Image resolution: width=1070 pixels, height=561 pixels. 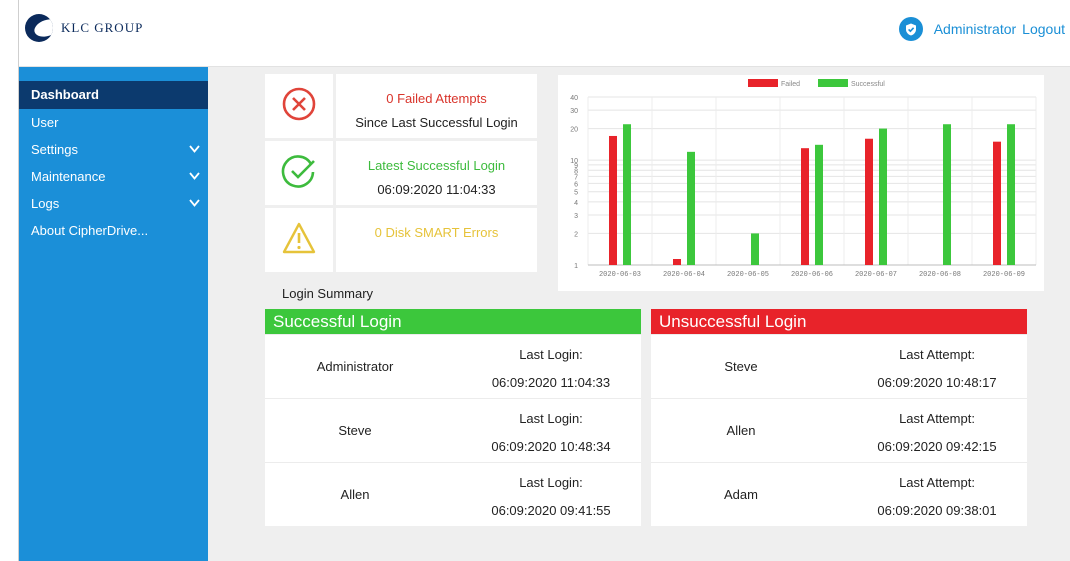 What do you see at coordinates (839, 494) in the screenshot?
I see `table-row: Adam Last Attempt: 06:09:2020 09:38:01` at bounding box center [839, 494].